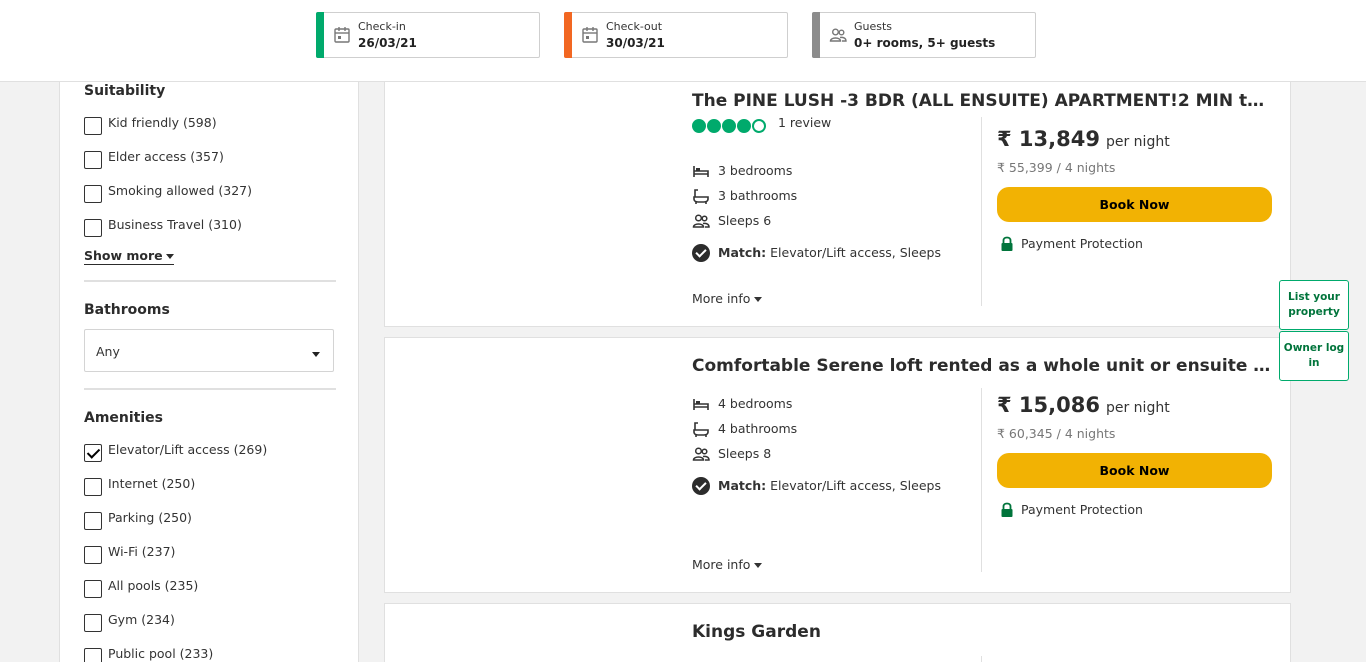 The width and height of the screenshot is (1366, 662). I want to click on list-property-label: List your property, so click(1314, 304).